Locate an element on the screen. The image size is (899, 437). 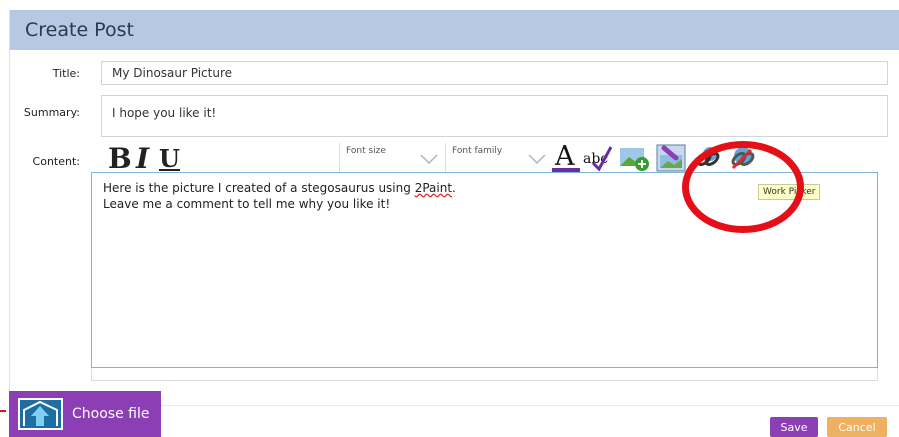
content-label: Content: is located at coordinates (56, 161).